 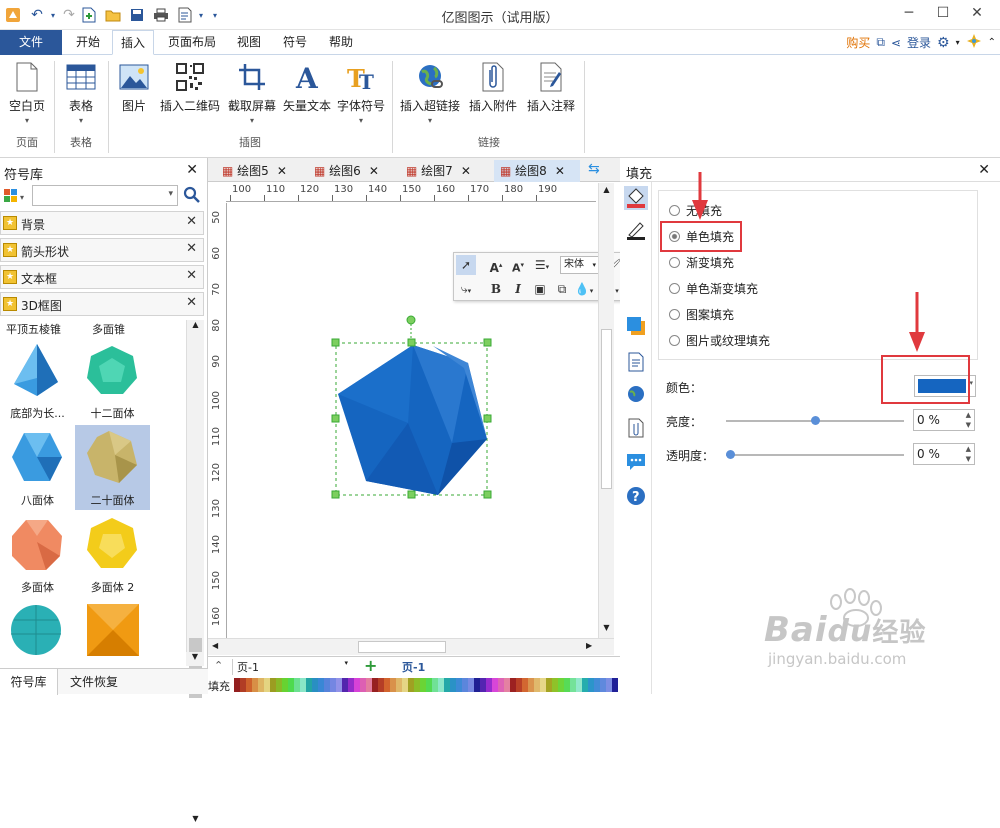 What do you see at coordinates (411, 320) in the screenshot?
I see `rotate-handle` at bounding box center [411, 320].